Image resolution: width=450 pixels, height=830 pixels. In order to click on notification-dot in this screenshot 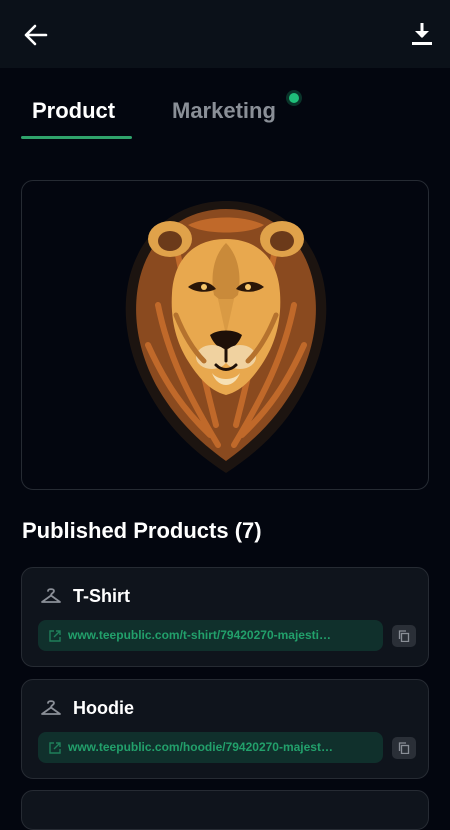, I will do `click(294, 98)`.